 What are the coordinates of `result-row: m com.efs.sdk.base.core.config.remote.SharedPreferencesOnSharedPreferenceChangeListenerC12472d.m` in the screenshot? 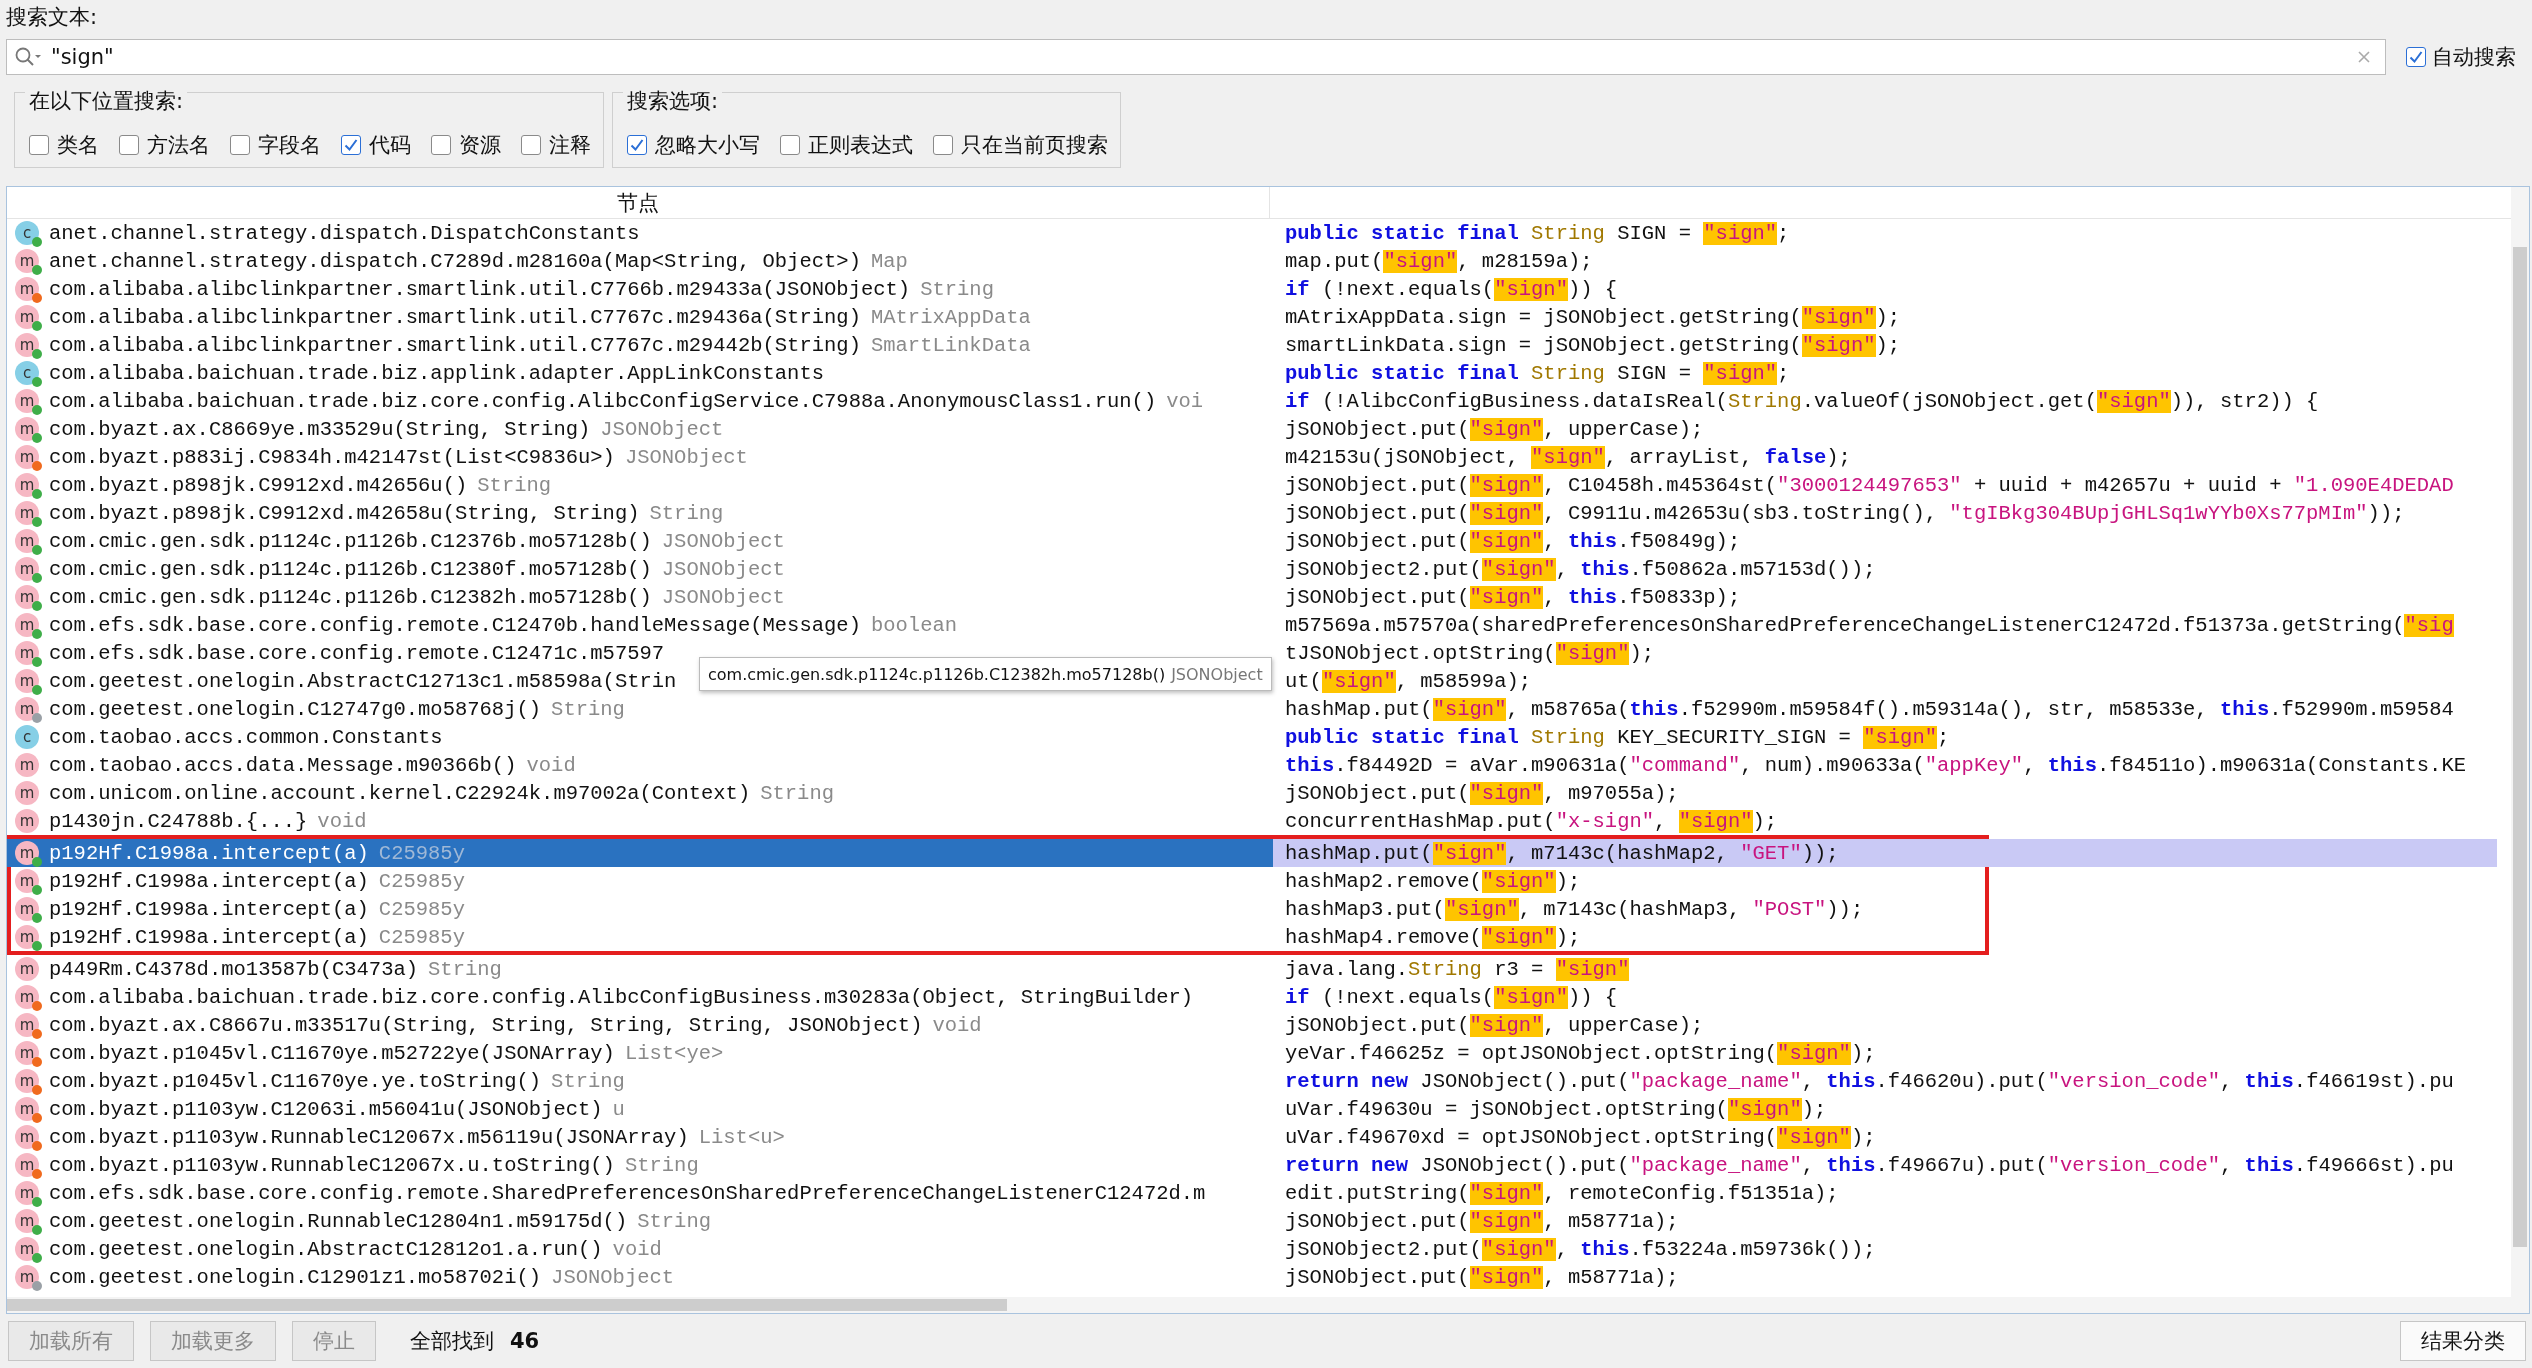 It's located at (638, 1193).